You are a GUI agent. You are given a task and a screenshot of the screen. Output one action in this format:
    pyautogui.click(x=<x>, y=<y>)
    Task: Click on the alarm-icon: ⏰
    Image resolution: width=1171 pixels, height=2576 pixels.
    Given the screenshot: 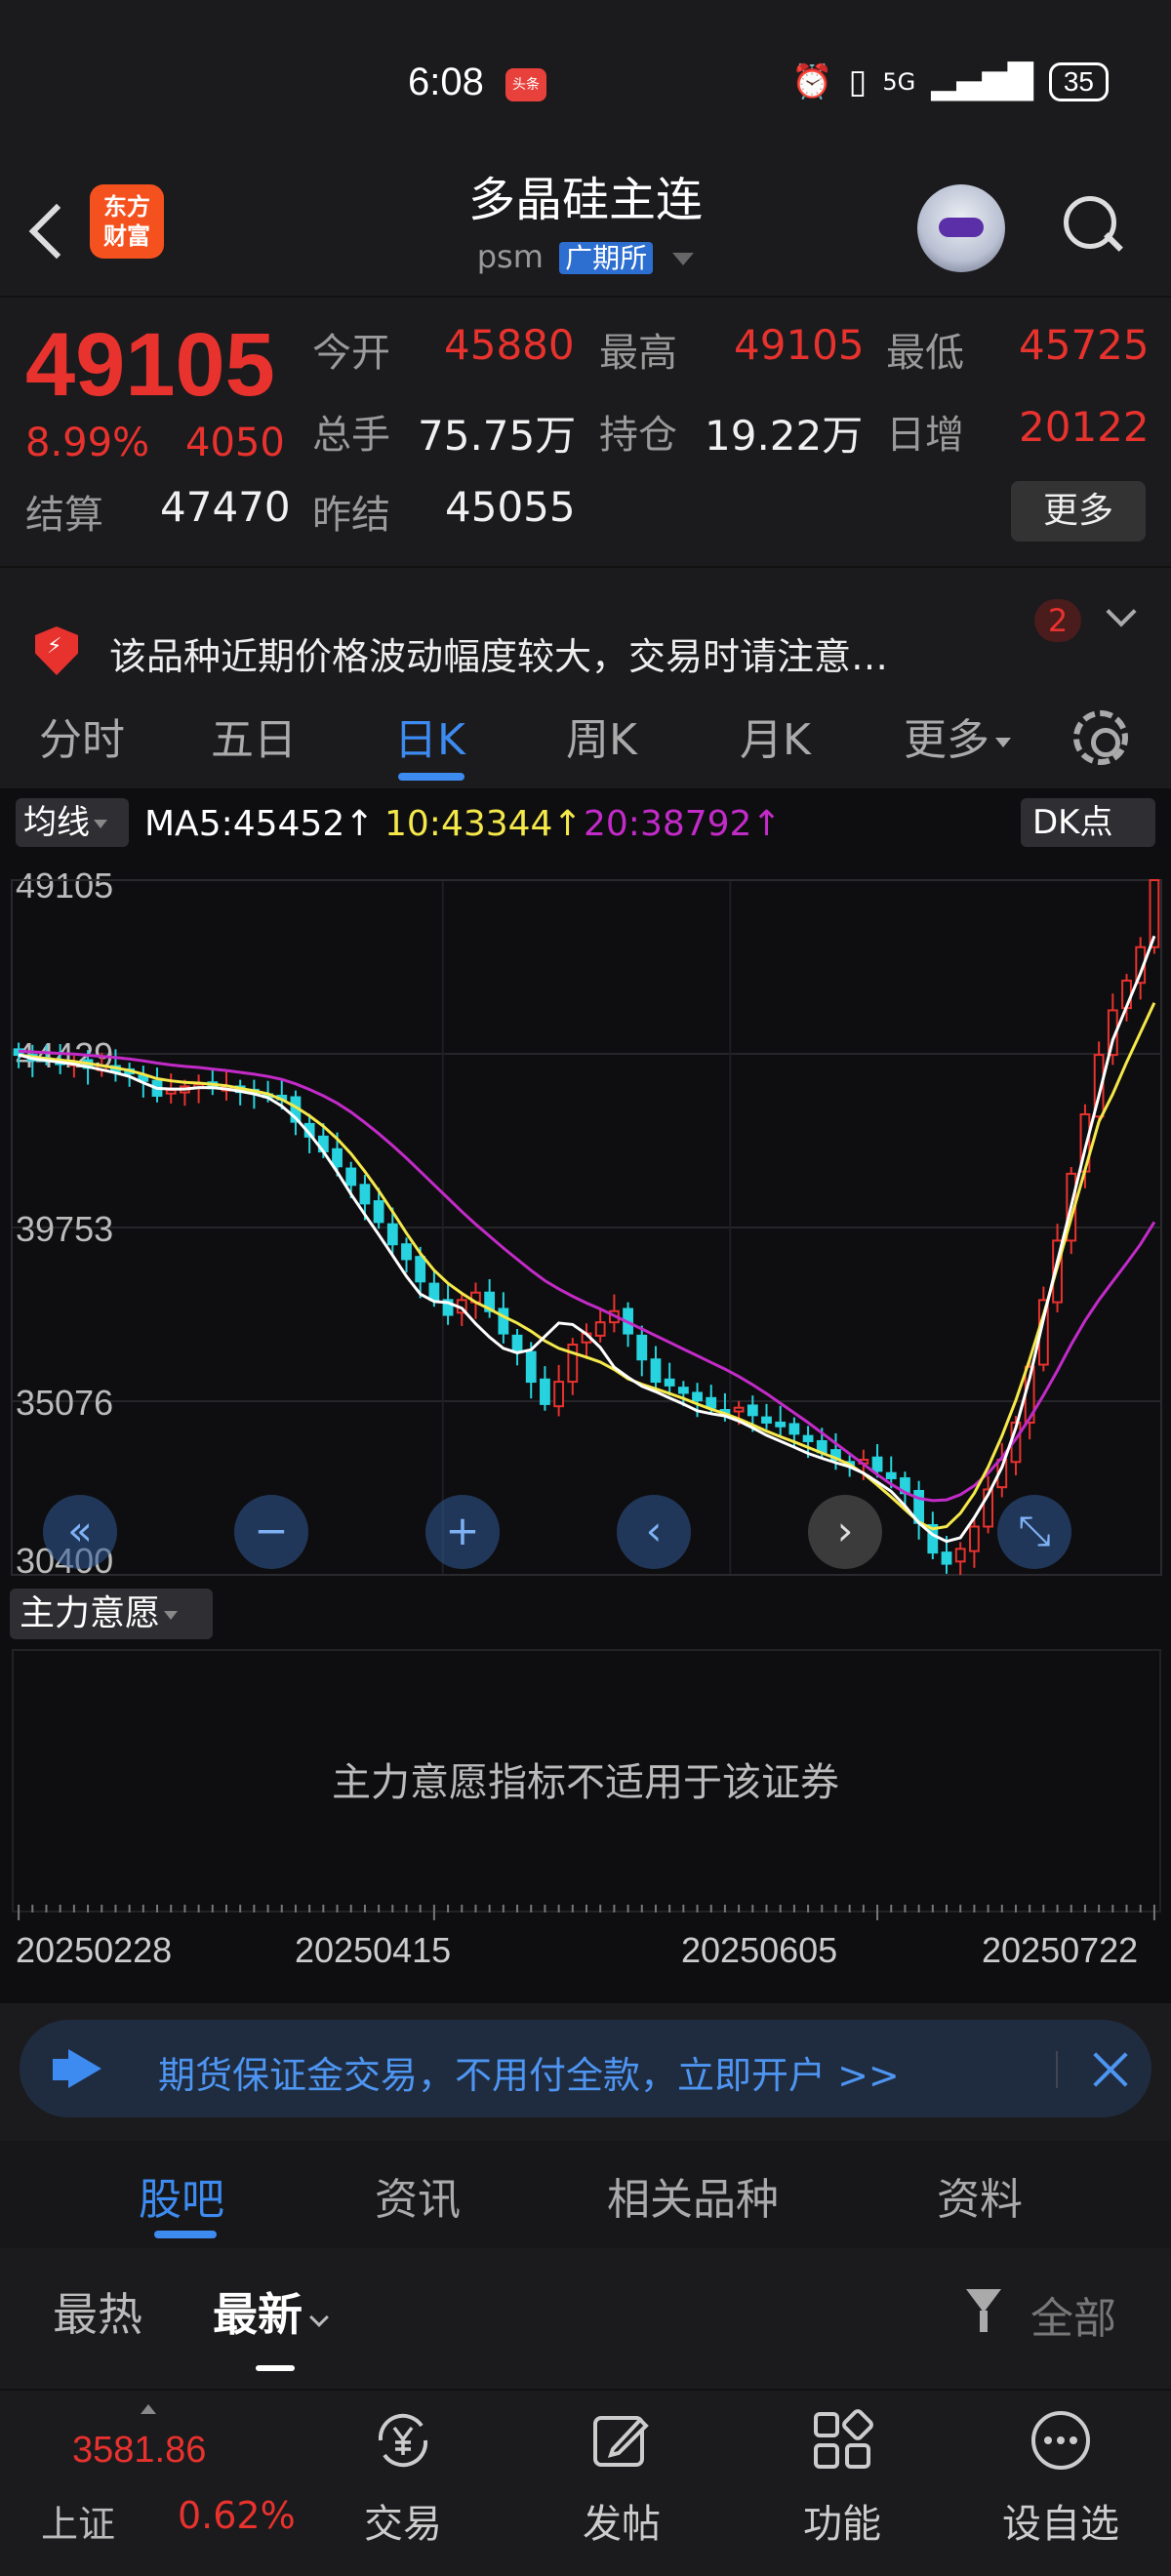 What is the action you would take?
    pyautogui.click(x=812, y=81)
    